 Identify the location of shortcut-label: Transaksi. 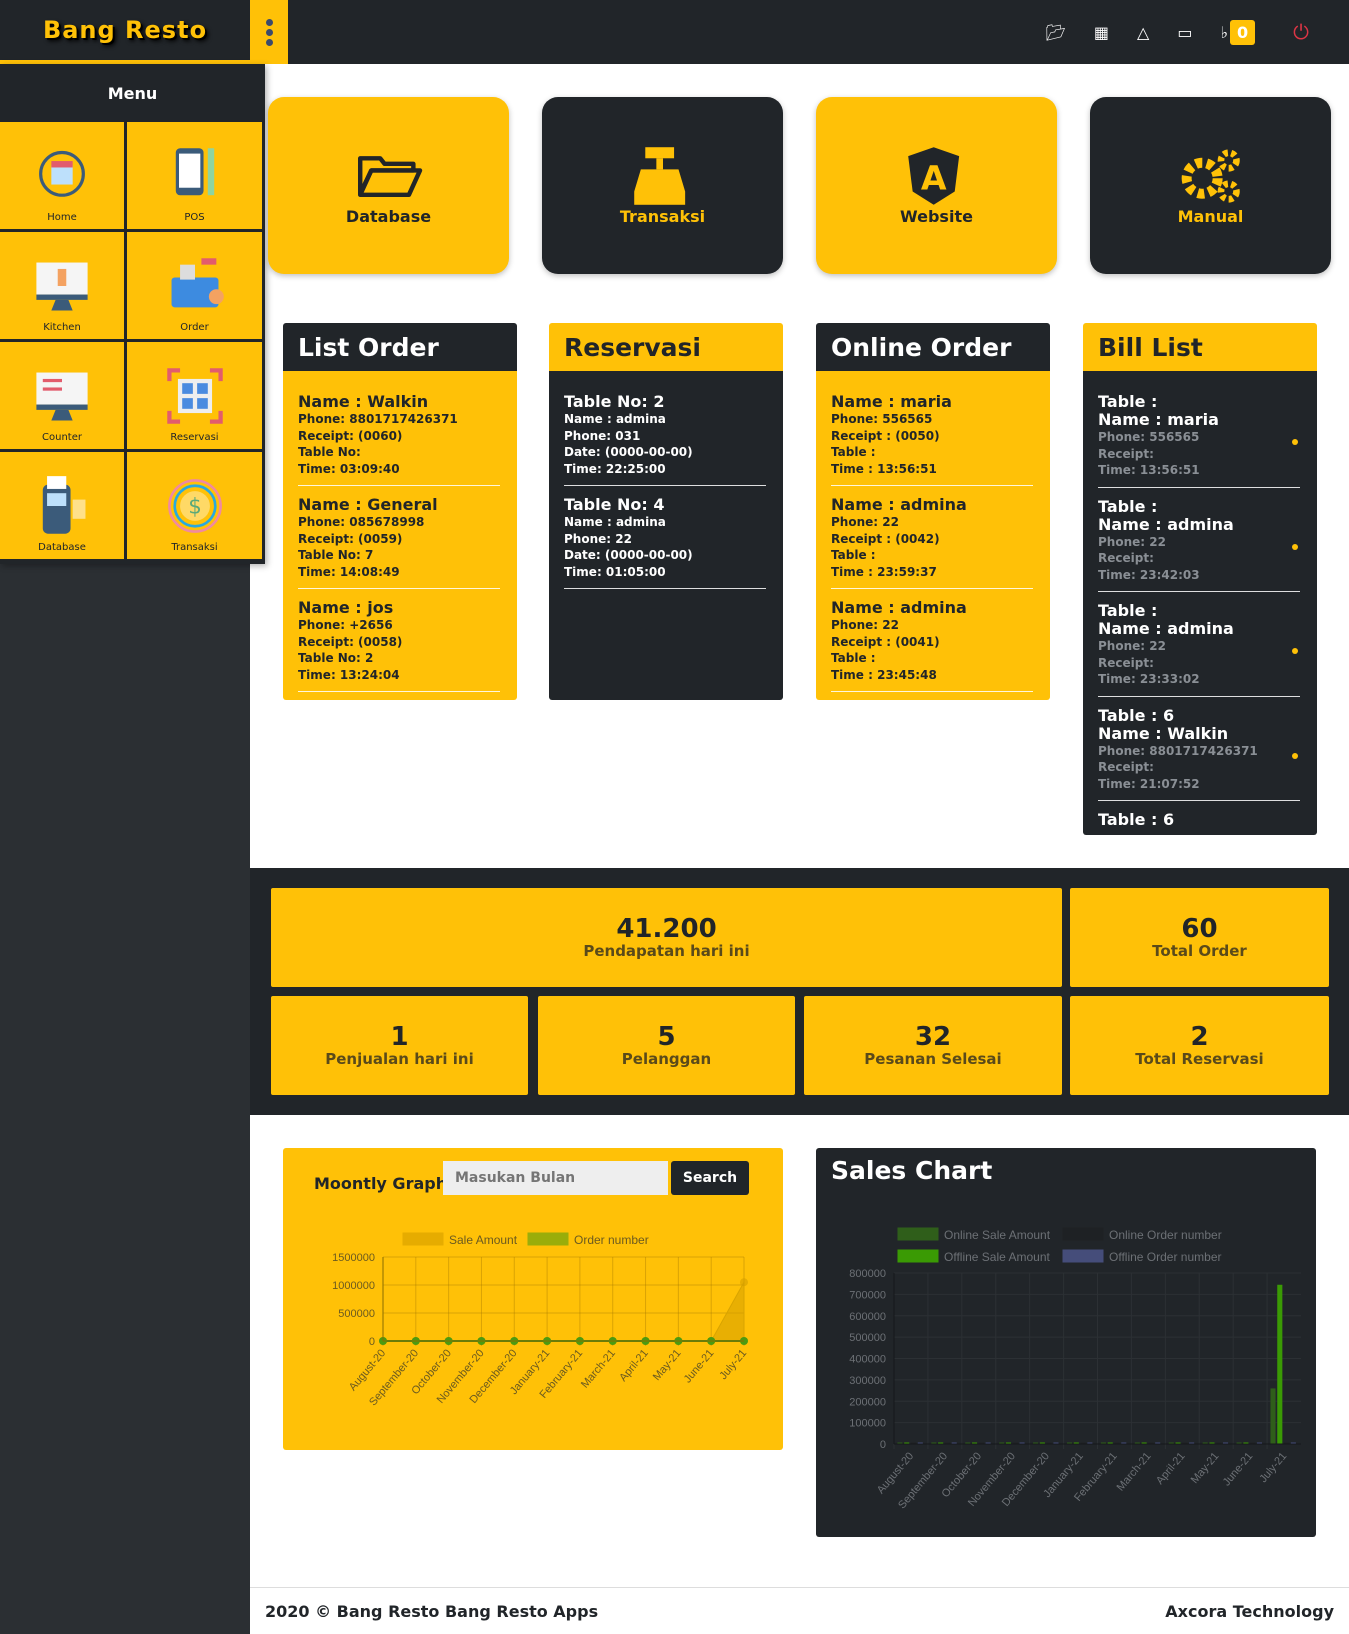
(662, 216).